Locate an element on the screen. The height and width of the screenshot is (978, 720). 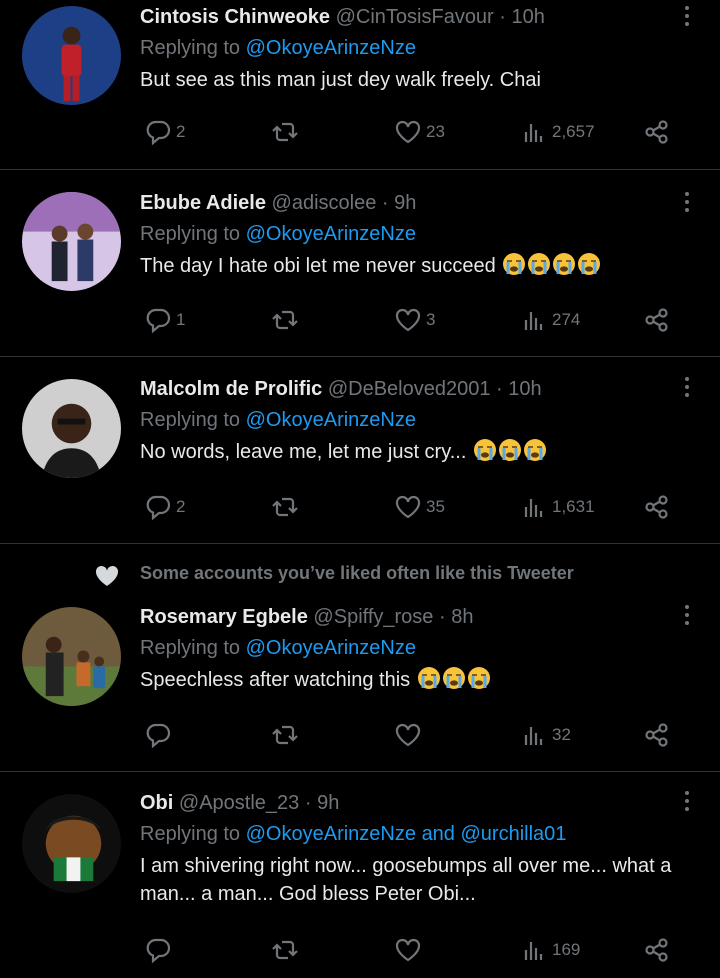
display-name: Ebube Adiele is located at coordinates (203, 203).